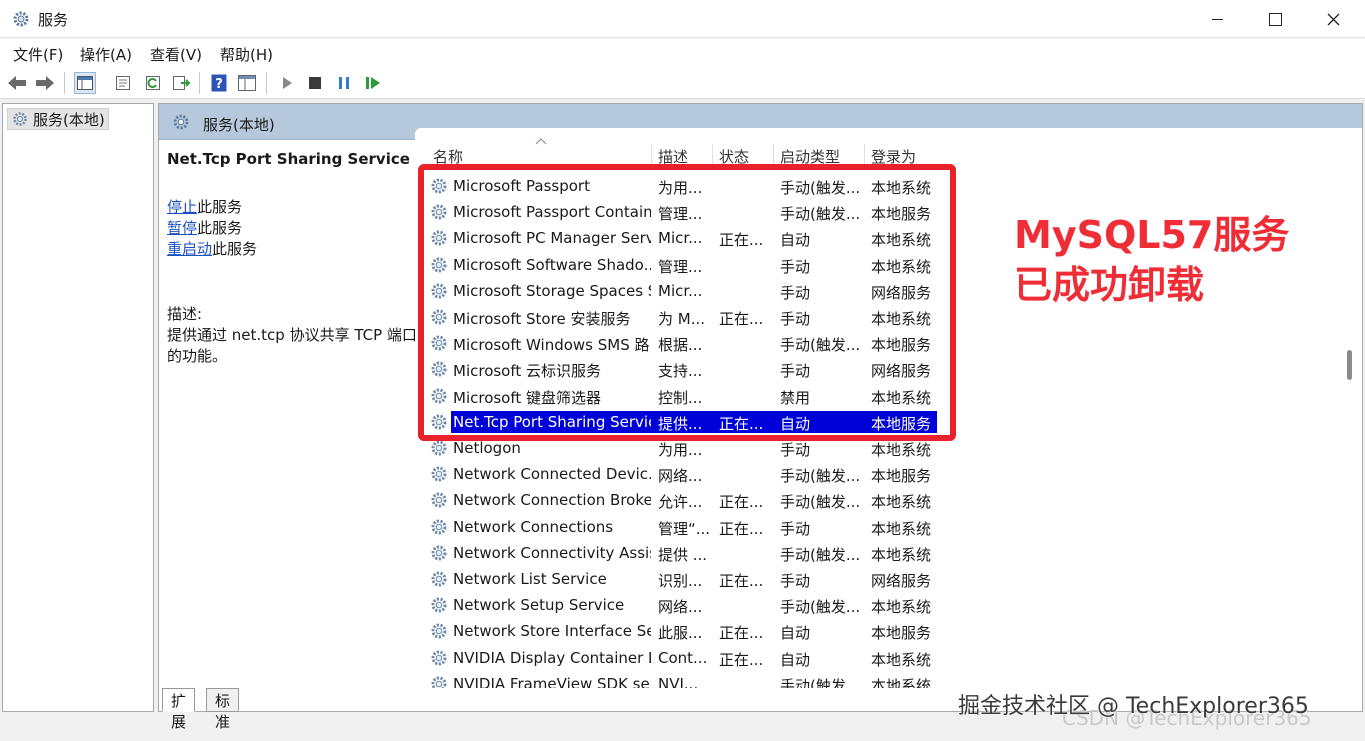 The image size is (1365, 741). I want to click on table-row: Network Setup Service 网络... 手动(触发... 本地系统, so click(879, 605).